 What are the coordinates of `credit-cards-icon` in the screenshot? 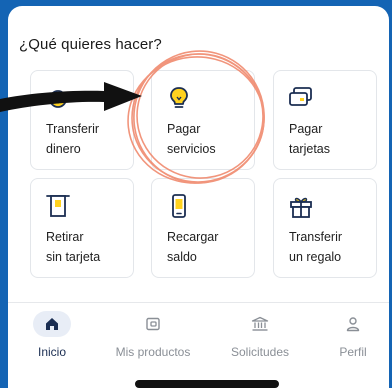 It's located at (300, 96).